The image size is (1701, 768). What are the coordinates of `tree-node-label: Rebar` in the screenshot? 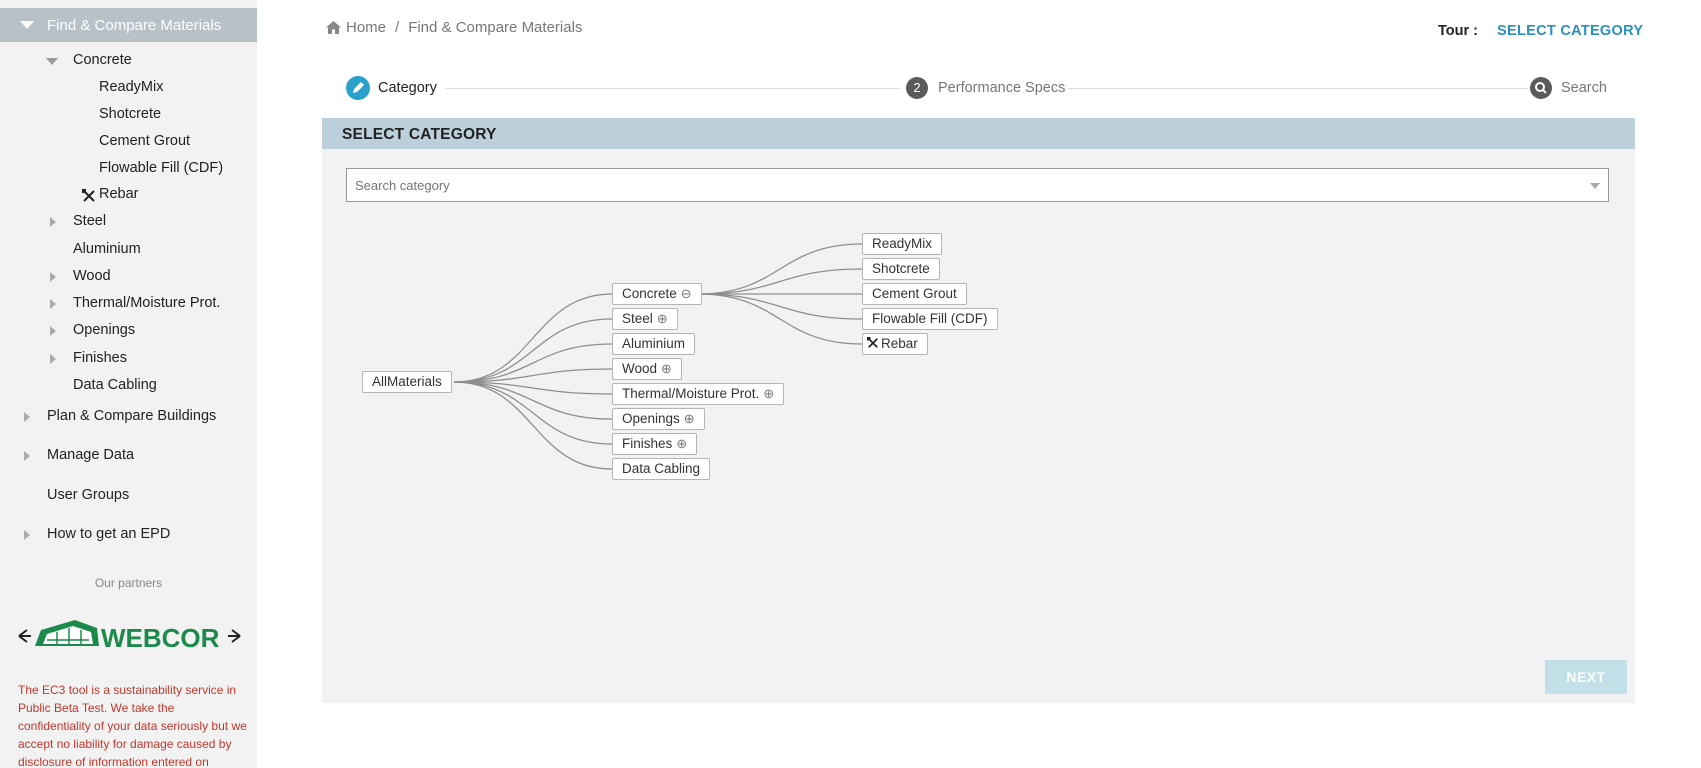 It's located at (899, 343).